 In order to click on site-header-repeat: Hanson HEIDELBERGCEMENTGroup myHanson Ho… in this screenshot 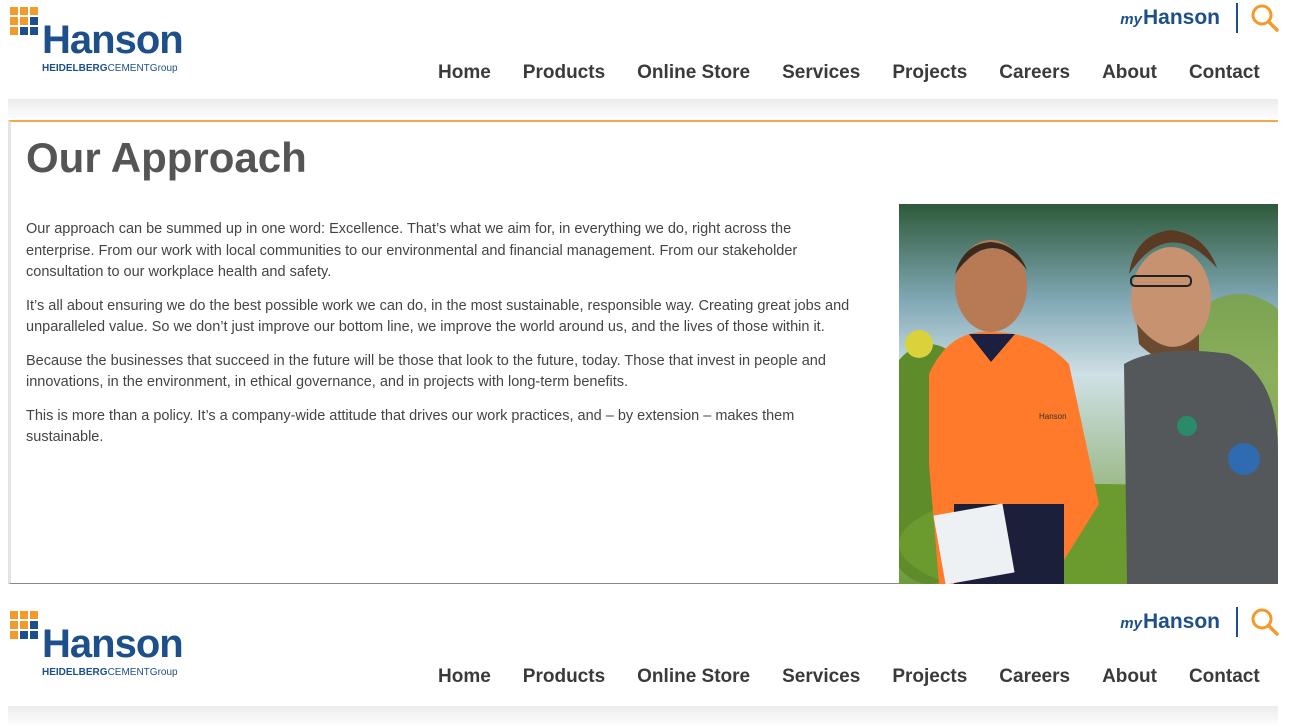, I will do `click(645, 655)`.